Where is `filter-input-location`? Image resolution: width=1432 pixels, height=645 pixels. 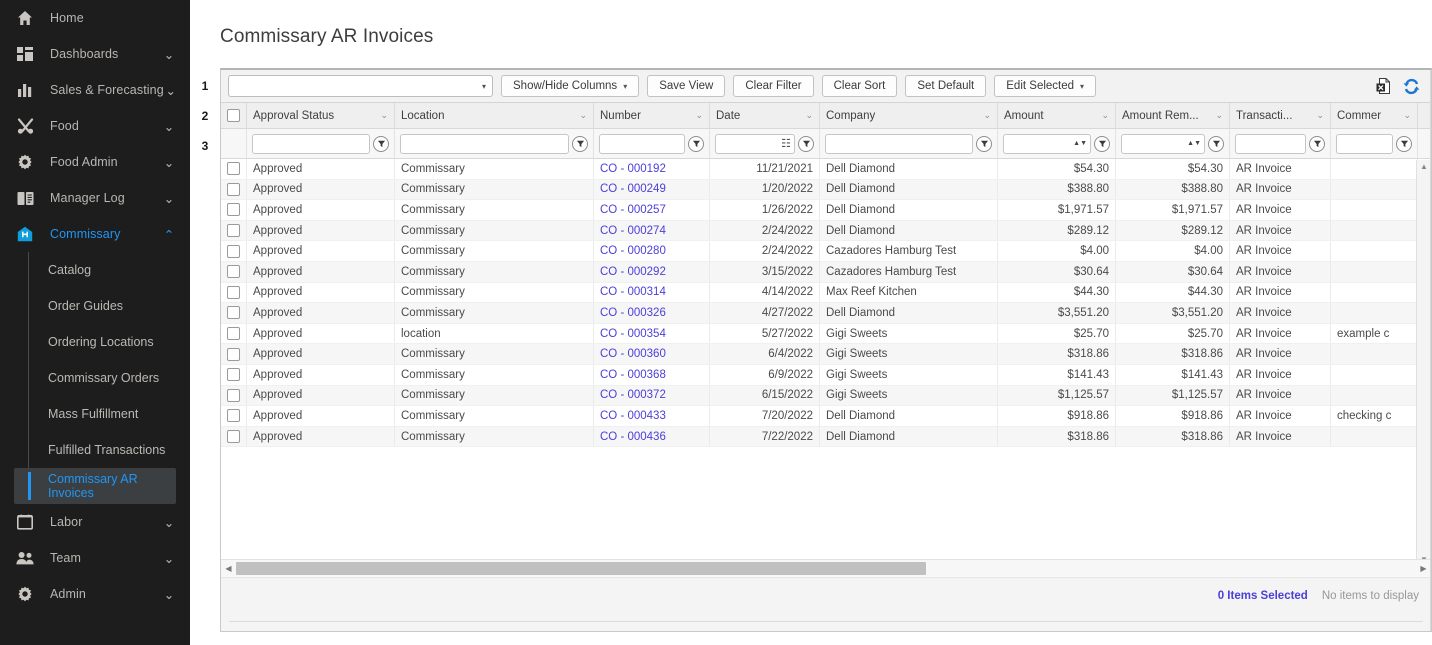 filter-input-location is located at coordinates (484, 143).